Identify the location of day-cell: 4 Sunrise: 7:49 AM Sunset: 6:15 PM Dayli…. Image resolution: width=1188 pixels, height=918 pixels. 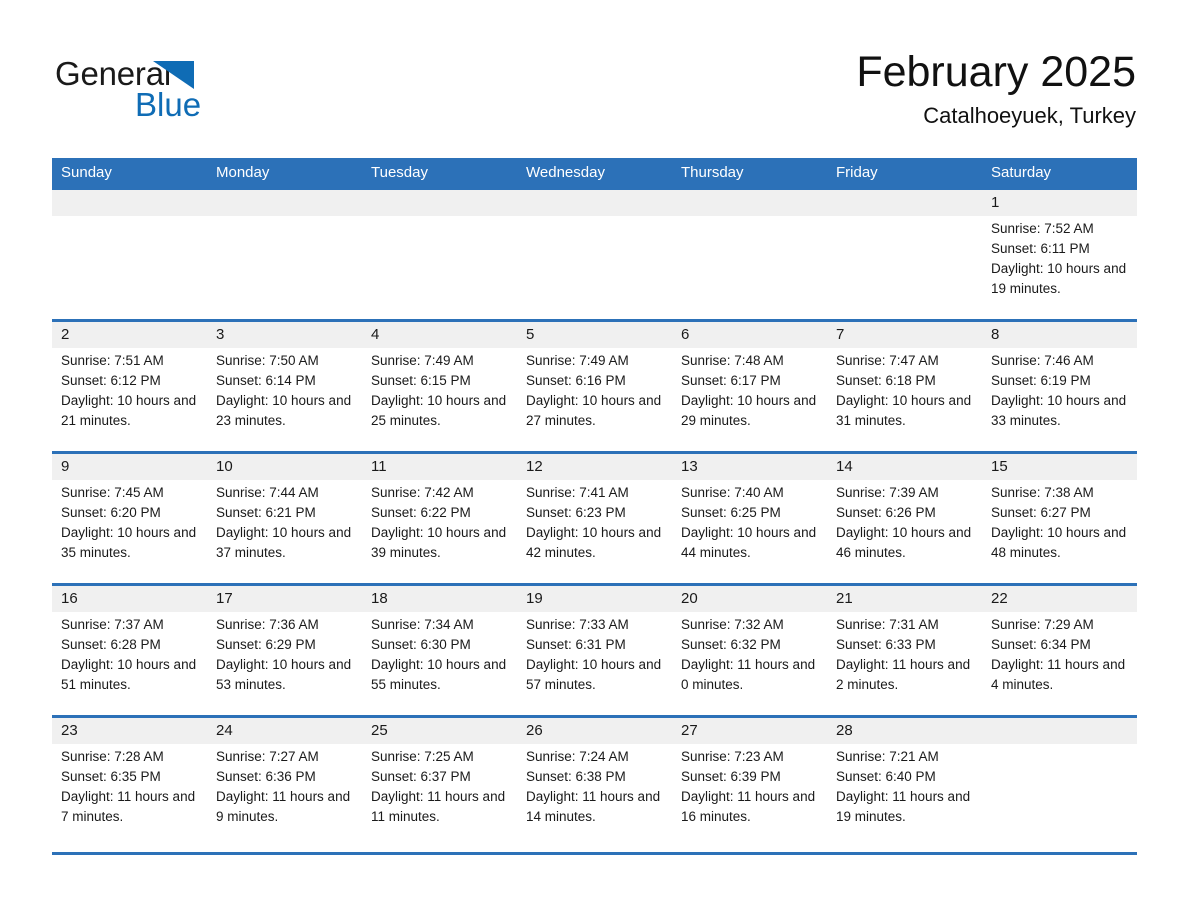
(439, 386).